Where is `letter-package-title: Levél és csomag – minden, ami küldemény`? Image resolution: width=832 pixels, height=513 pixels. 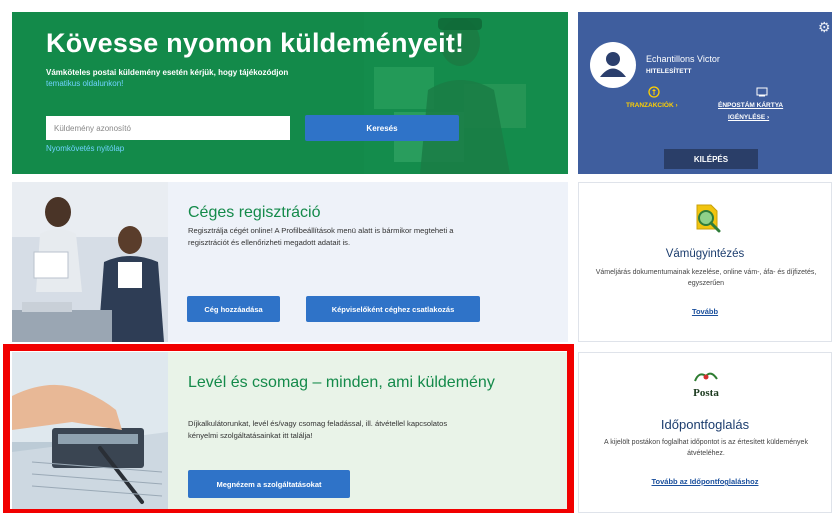
letter-package-title: Levél és csomag – minden, ami küldemény is located at coordinates (341, 382).